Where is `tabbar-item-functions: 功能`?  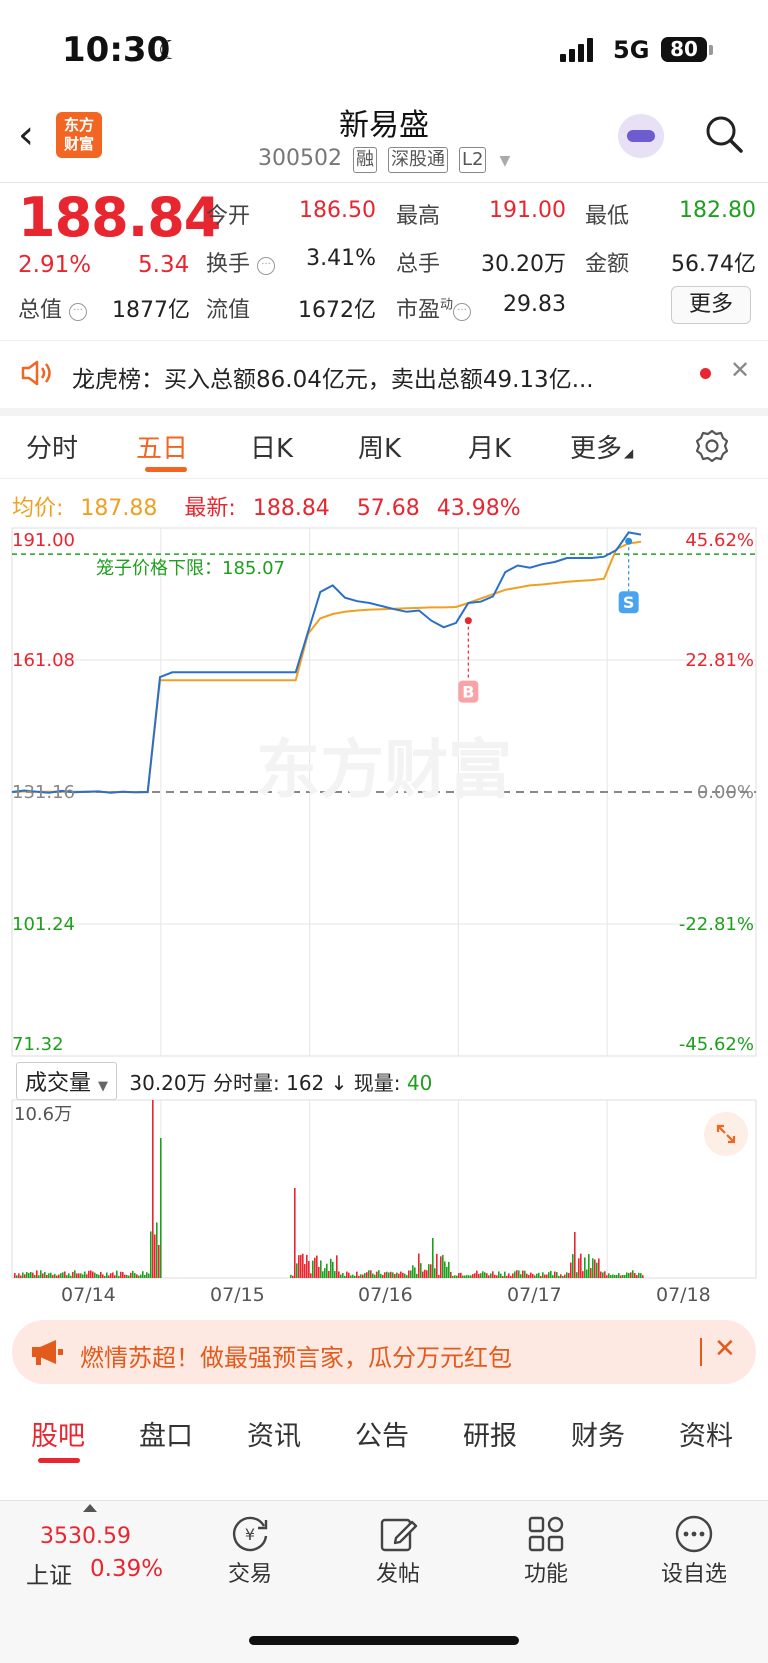
tabbar-item-functions: 功能 is located at coordinates (546, 1572).